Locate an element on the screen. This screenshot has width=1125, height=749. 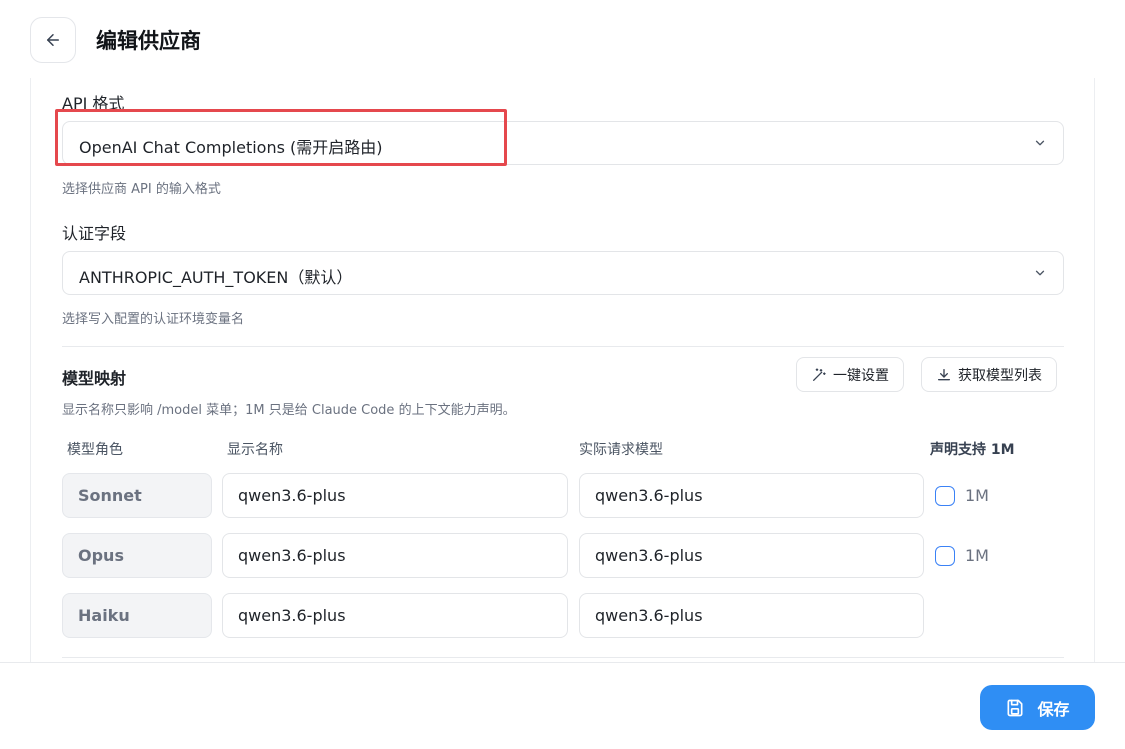
save-label: 保存 is located at coordinates (1053, 709).